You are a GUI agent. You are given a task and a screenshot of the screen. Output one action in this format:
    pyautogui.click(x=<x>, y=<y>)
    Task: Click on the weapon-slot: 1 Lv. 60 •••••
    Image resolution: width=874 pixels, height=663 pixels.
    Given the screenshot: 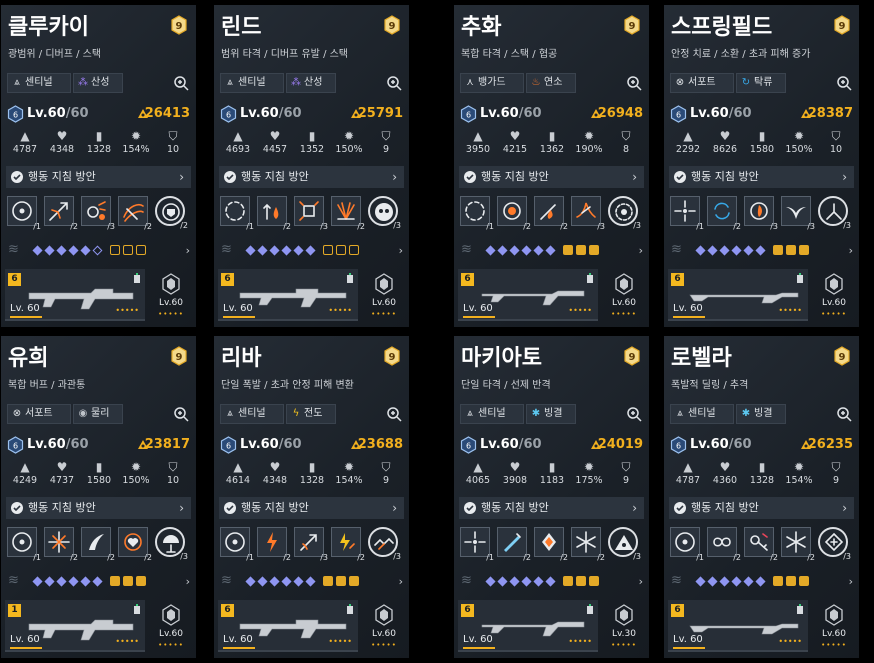 What is the action you would take?
    pyautogui.click(x=75, y=626)
    